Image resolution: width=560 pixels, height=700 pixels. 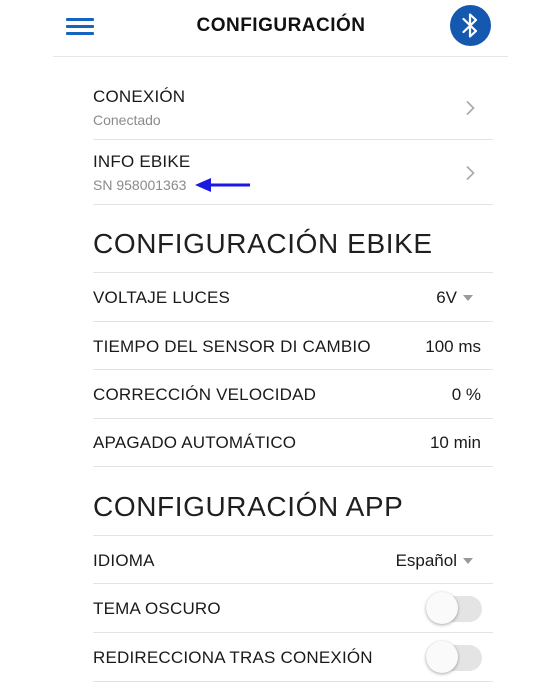 I want to click on lights-voltage-row: VOLTAJE LUCES 6V, so click(x=293, y=297).